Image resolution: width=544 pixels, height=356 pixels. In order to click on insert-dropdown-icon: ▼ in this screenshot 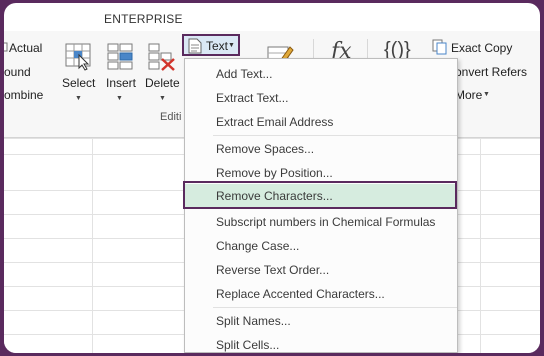, I will do `click(119, 98)`.